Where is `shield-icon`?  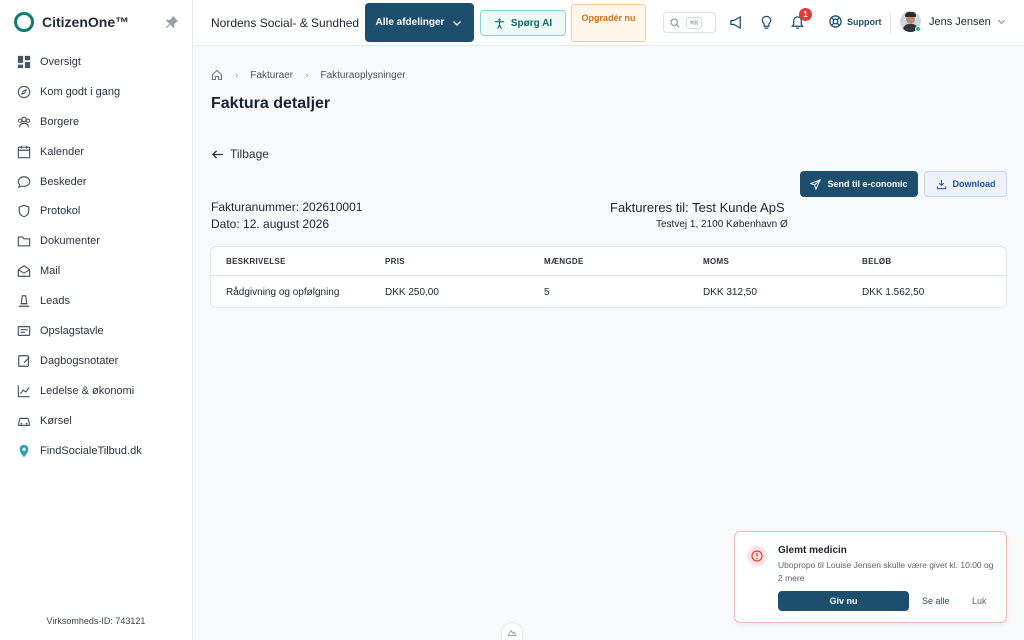
shield-icon is located at coordinates (24, 211).